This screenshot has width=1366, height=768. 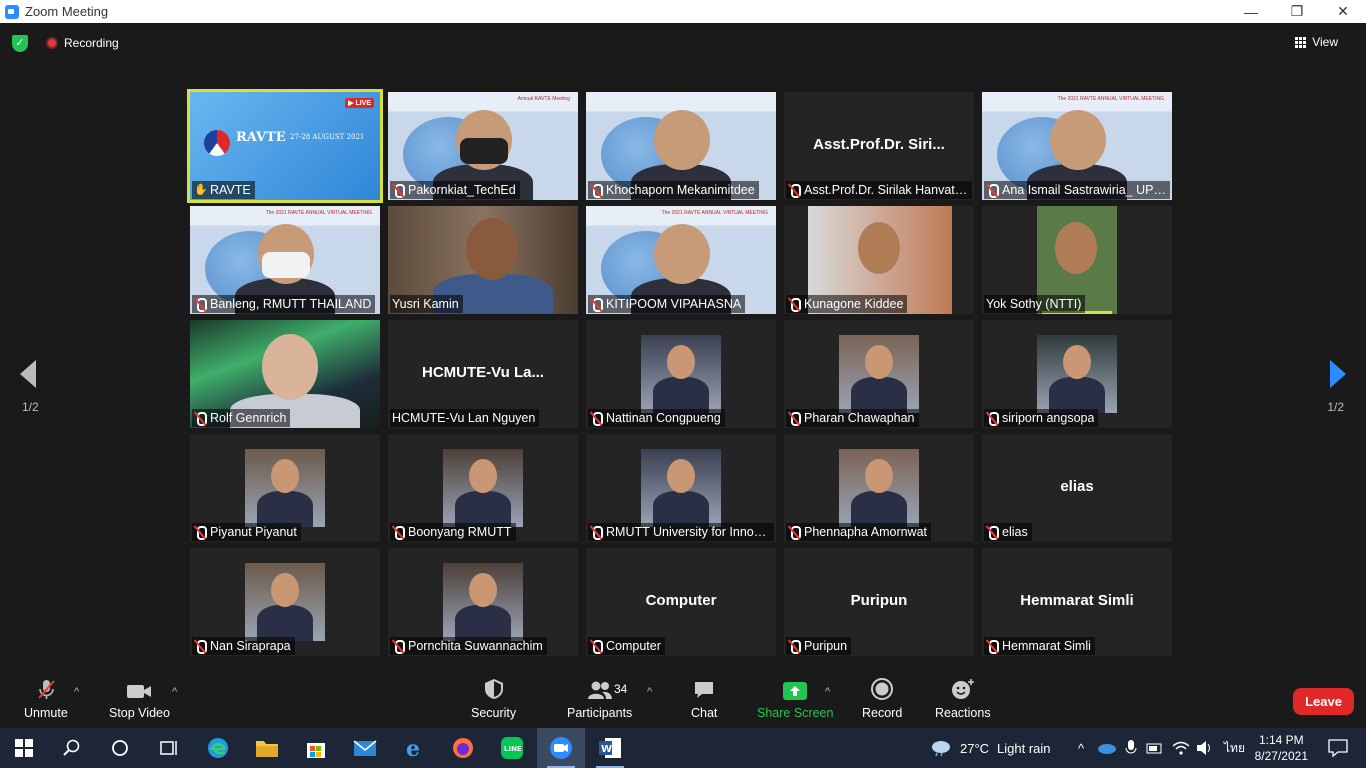 I want to click on participant-display-name: elias, so click(x=1077, y=486).